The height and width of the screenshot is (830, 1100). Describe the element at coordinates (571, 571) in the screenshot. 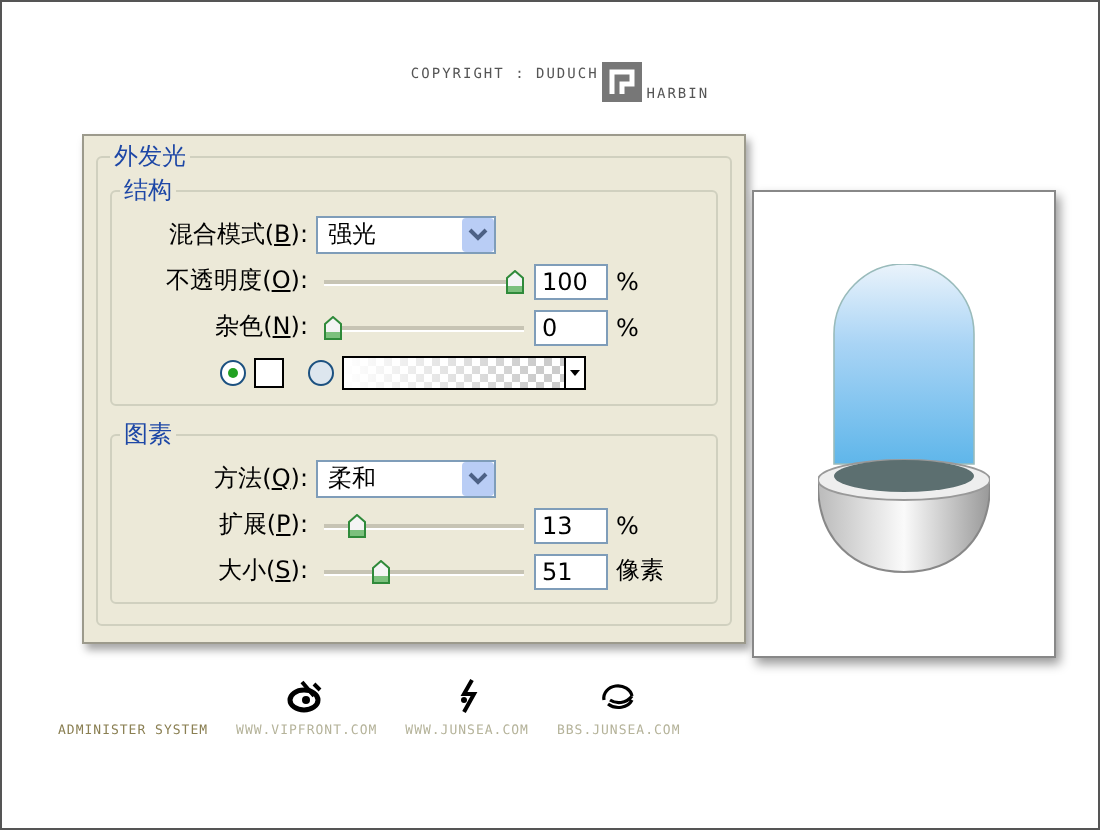

I see `number-input: 51` at that location.